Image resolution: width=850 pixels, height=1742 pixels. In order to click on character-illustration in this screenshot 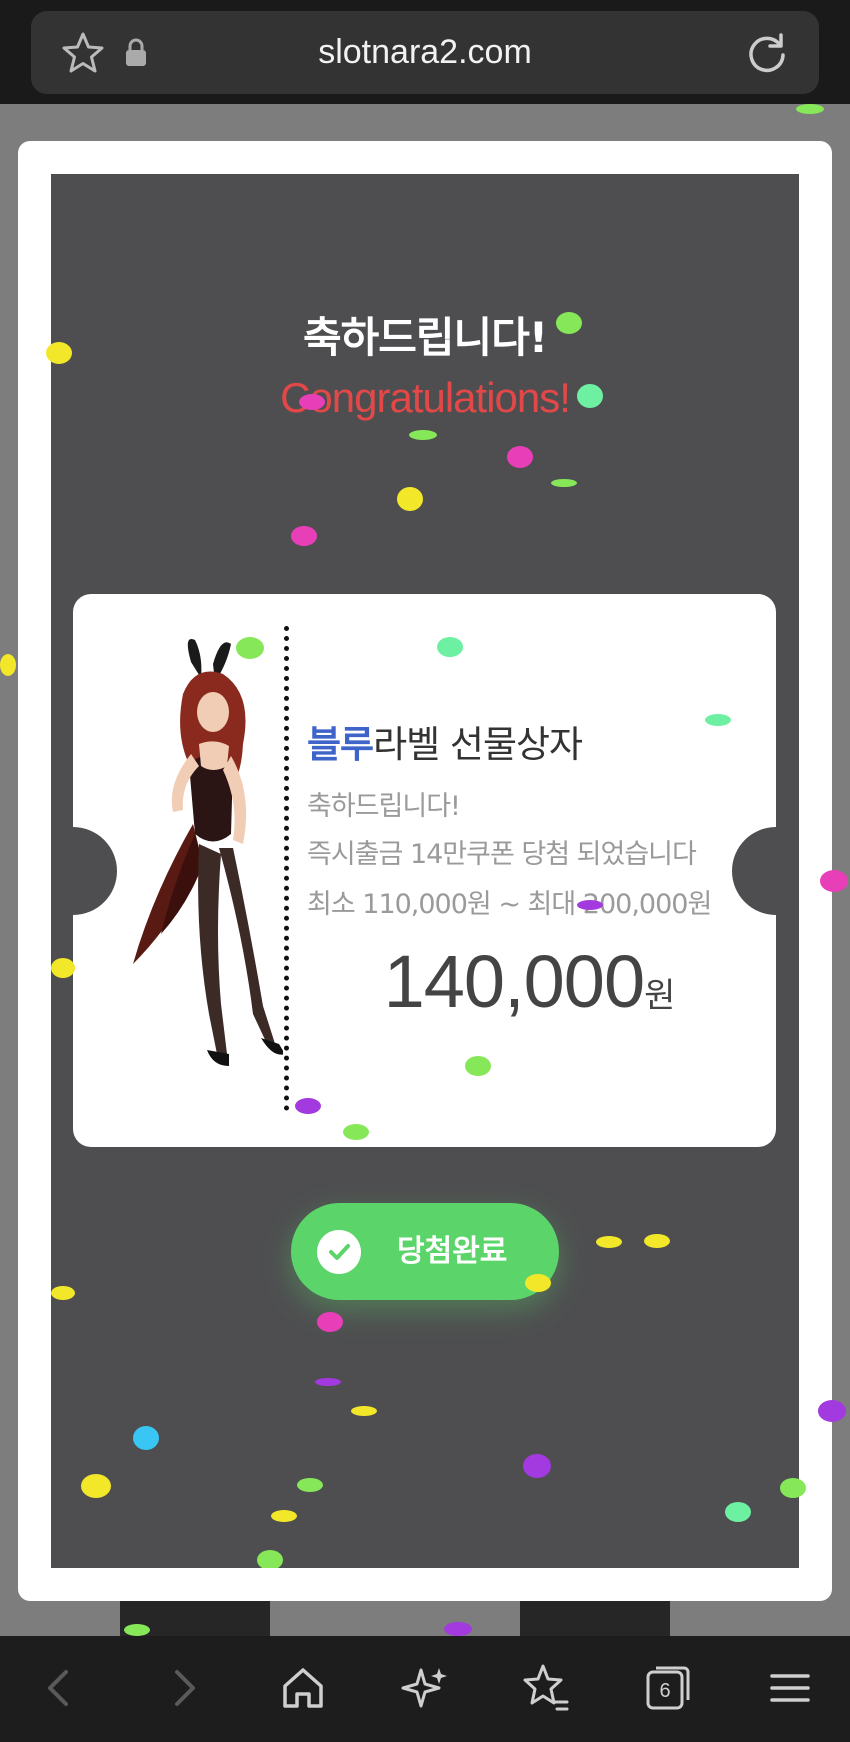, I will do `click(208, 852)`.